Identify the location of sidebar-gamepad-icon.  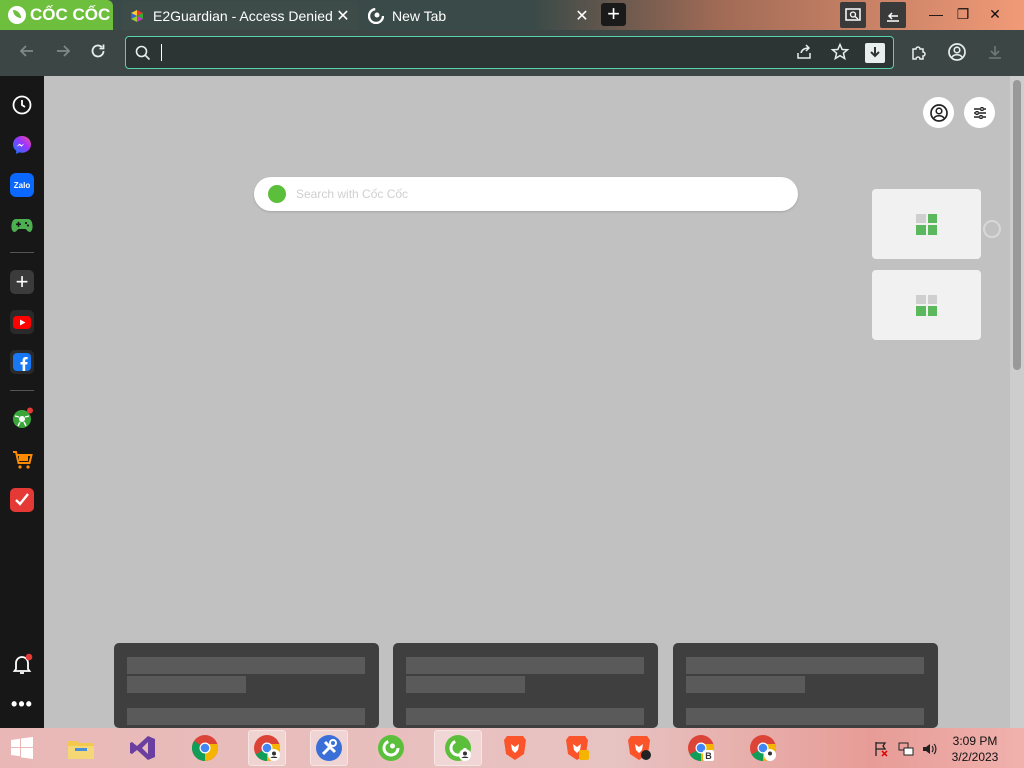
(22, 225).